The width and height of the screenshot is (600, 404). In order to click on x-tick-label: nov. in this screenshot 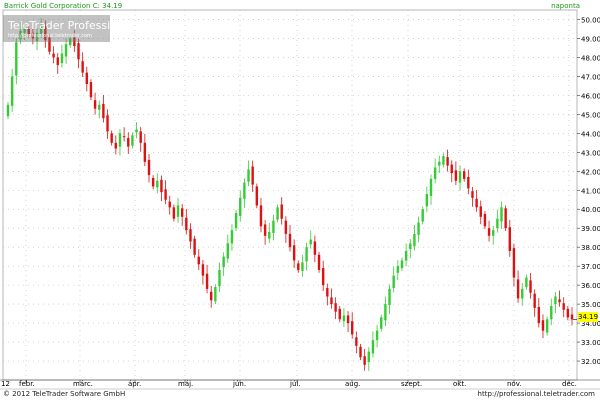, I will do `click(514, 384)`.